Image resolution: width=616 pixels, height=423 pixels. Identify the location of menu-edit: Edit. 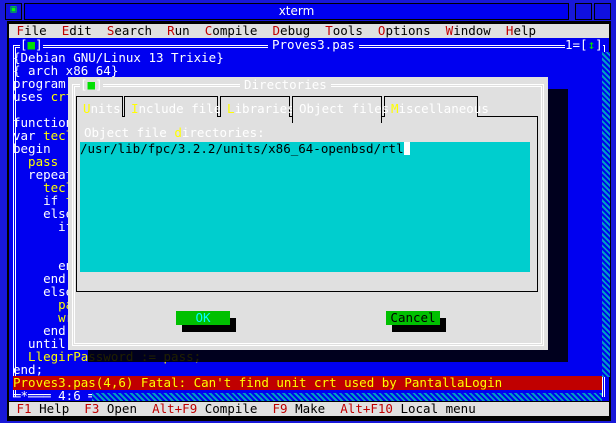
(77, 30).